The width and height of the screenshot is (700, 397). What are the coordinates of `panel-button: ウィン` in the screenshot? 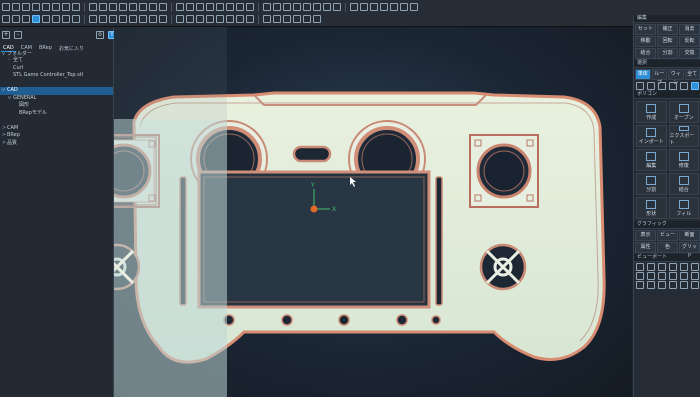 It's located at (676, 77).